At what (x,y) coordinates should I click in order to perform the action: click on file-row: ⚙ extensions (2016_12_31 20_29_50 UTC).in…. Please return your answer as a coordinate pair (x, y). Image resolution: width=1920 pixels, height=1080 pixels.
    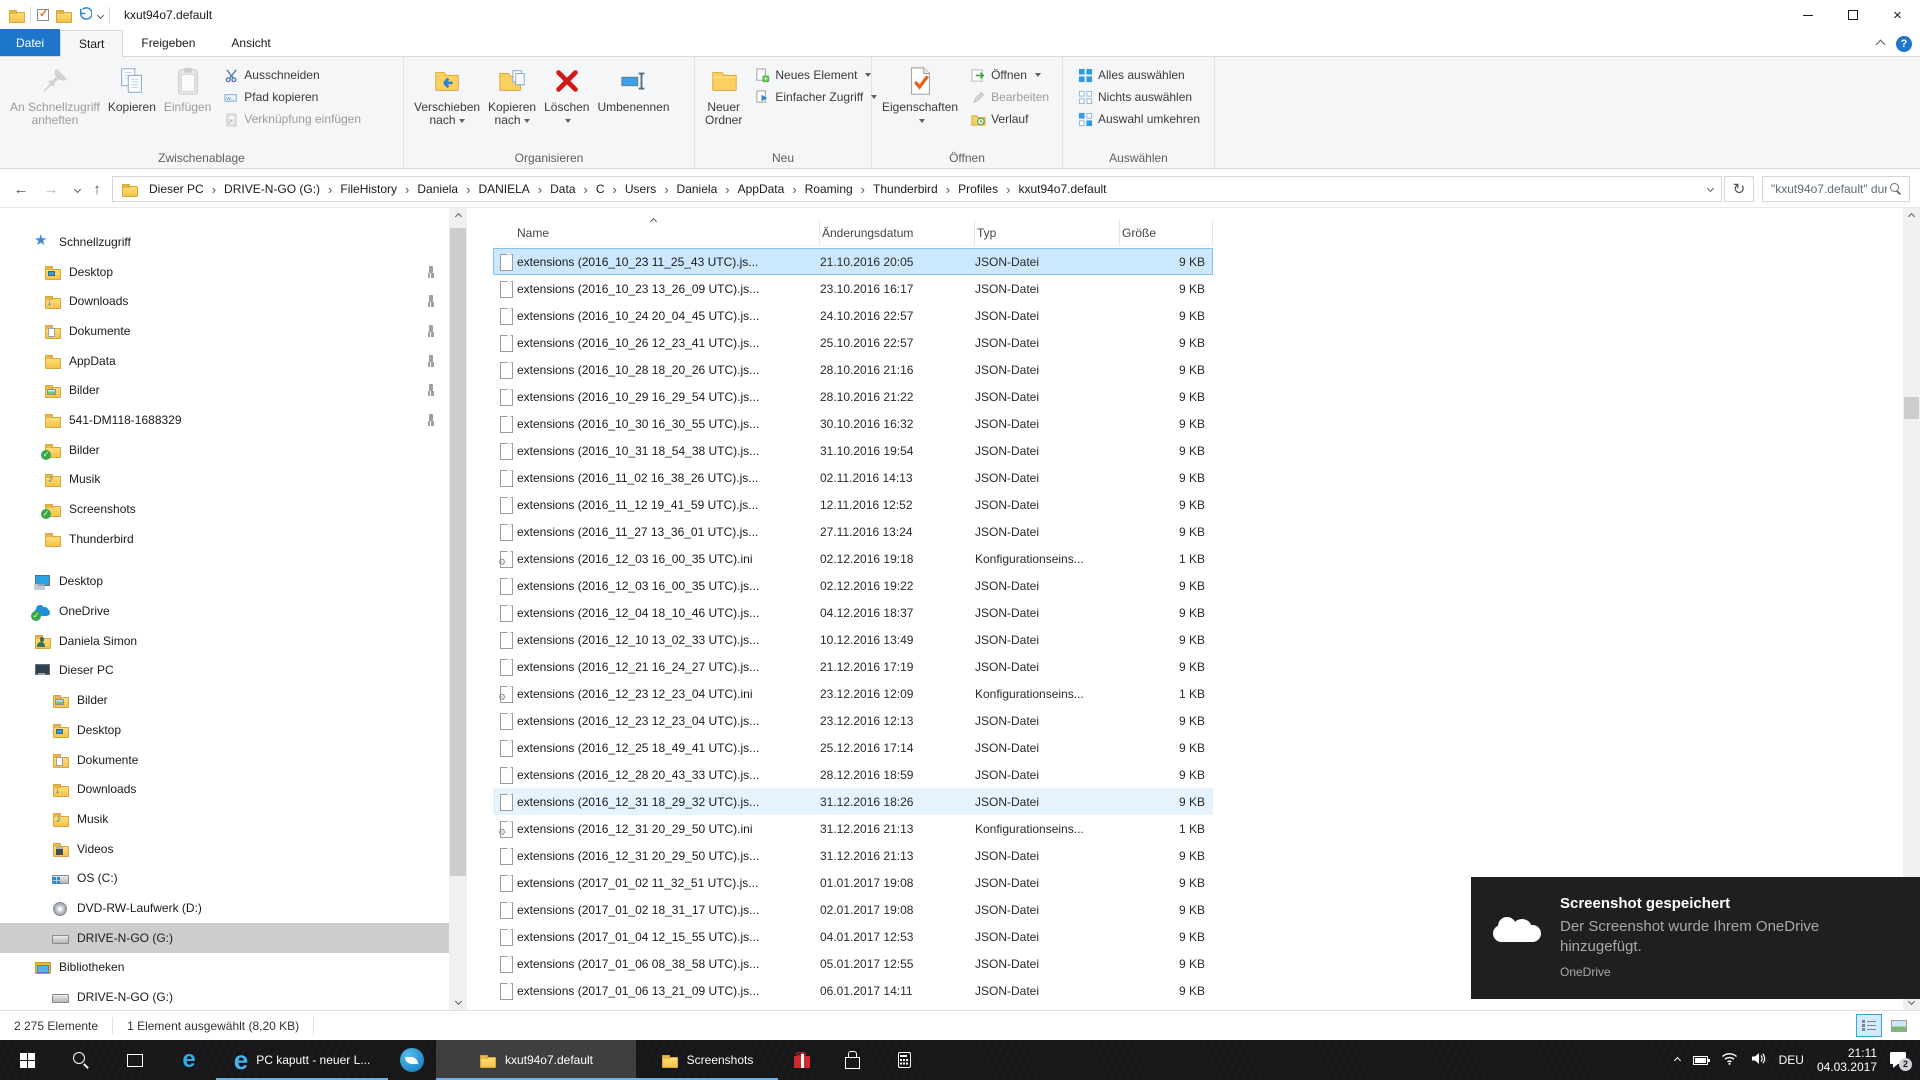
    Looking at the image, I should click on (853, 828).